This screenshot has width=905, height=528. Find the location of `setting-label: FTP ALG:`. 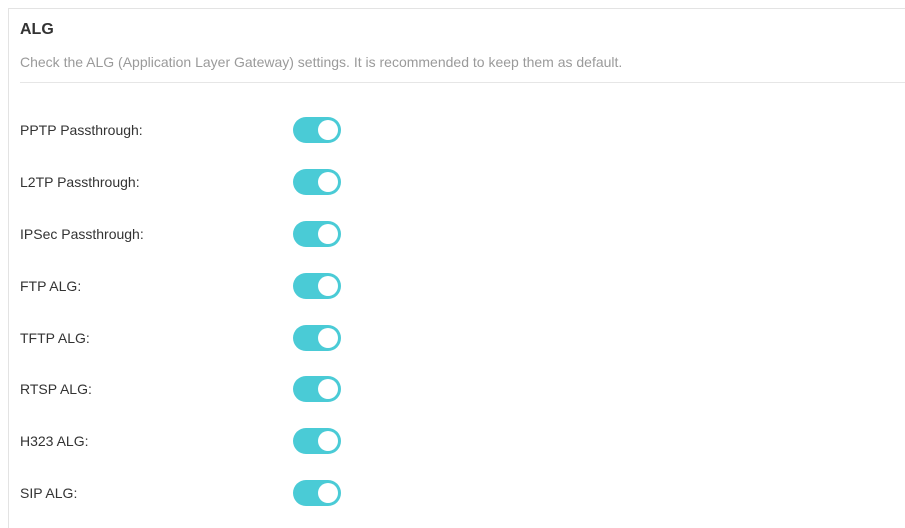

setting-label: FTP ALG: is located at coordinates (51, 286).